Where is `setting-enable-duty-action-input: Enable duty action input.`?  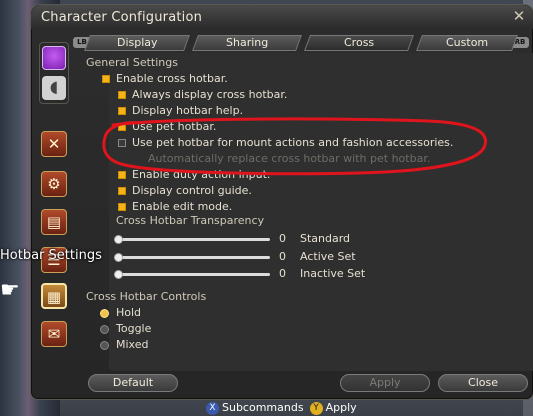
setting-enable-duty-action-input: Enable duty action input. is located at coordinates (268, 175).